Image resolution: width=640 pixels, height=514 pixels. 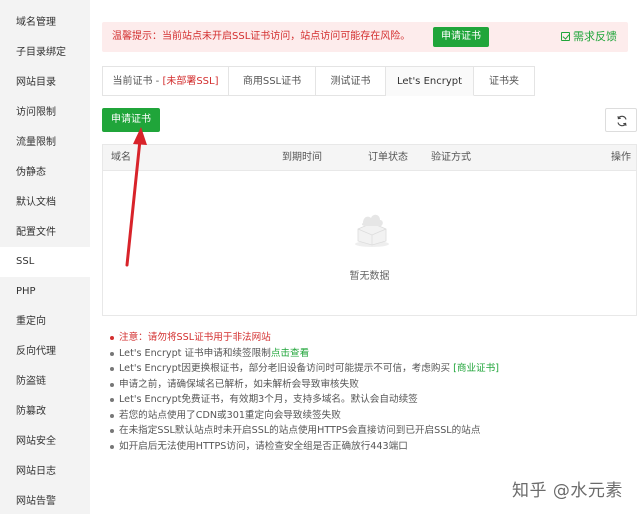 What do you see at coordinates (45, 352) in the screenshot?
I see `sidebar-item-proxy: 反向代理` at bounding box center [45, 352].